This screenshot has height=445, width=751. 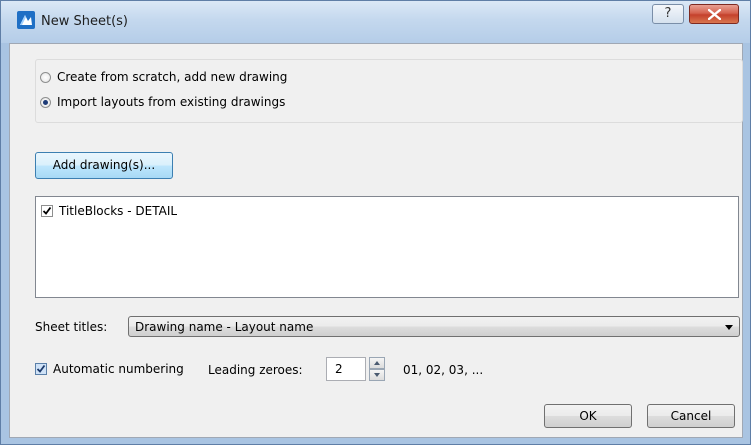 I want to click on help-icon: ?, so click(x=668, y=13).